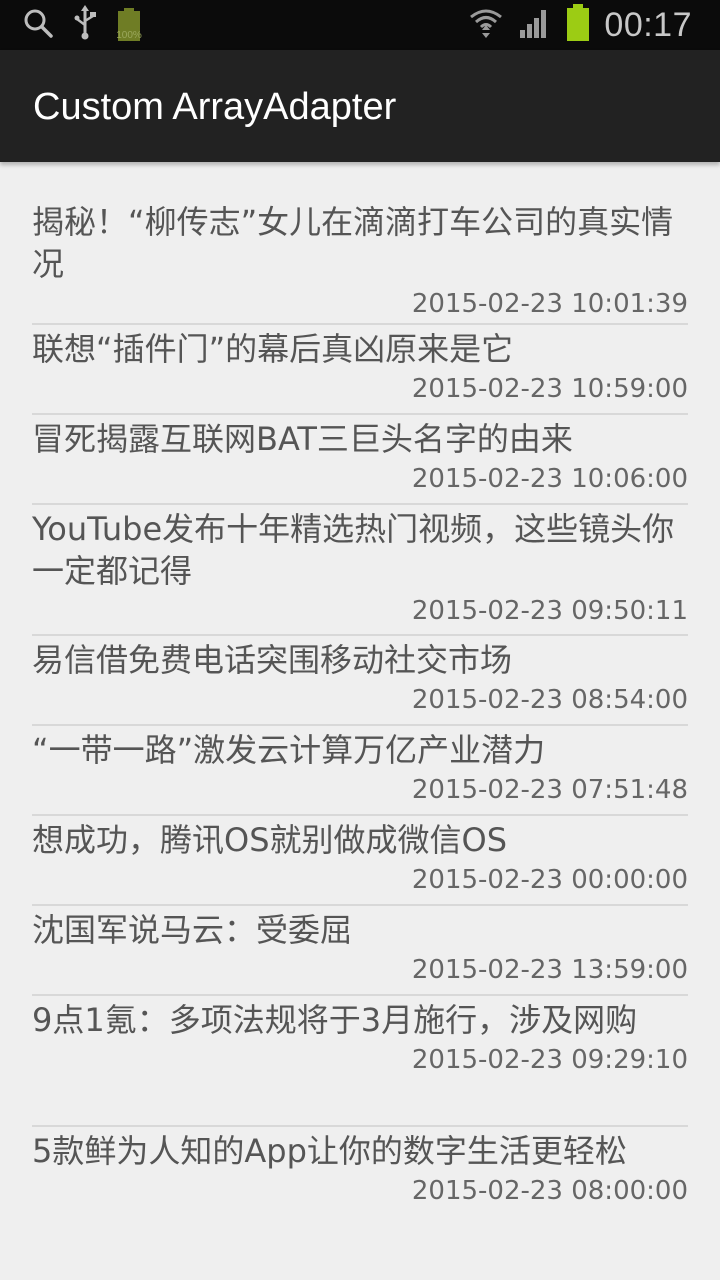  I want to click on news-date: 2015-02-23 10:01:39, so click(549, 304).